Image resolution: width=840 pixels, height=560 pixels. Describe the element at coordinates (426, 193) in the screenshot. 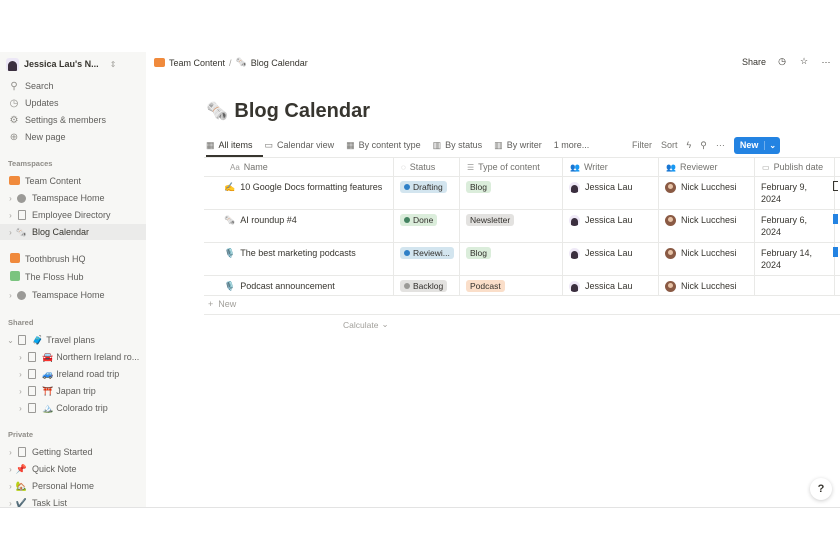

I see `cell-status: Drafting` at that location.